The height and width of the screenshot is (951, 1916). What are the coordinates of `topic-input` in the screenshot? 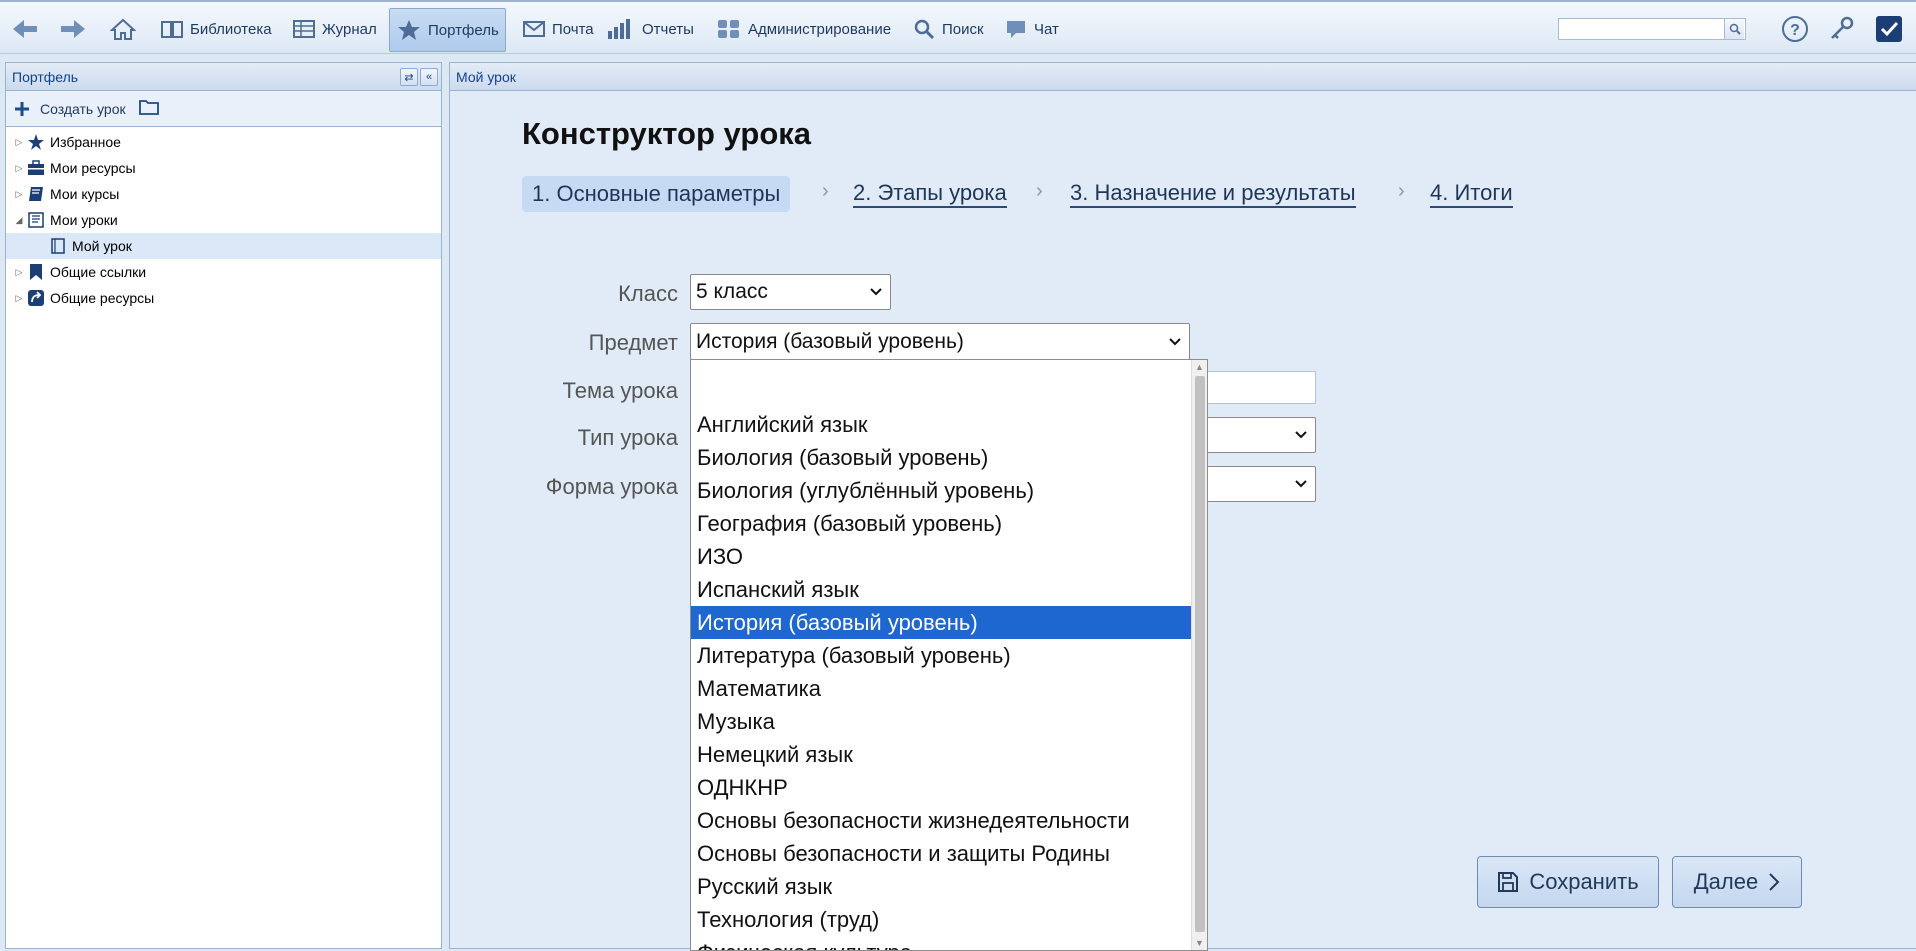 It's located at (1258, 387).